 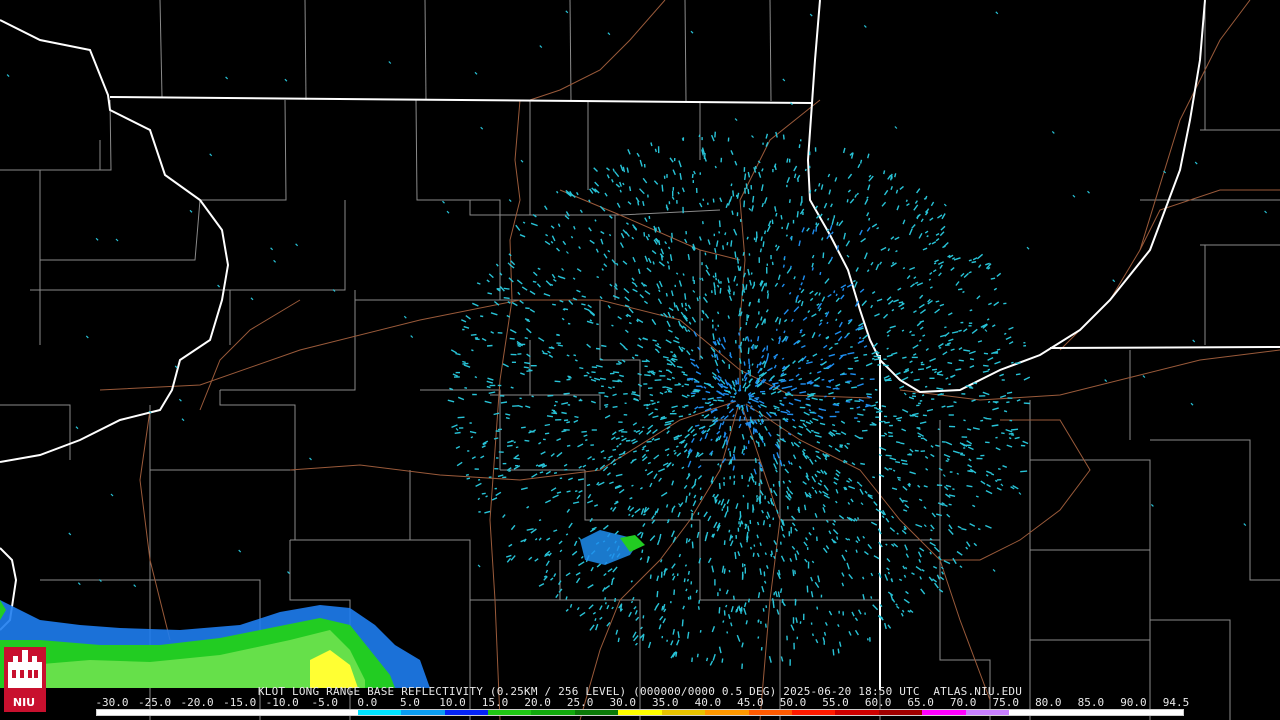 What do you see at coordinates (920, 702) in the screenshot?
I see `colorbar-label: 65.0` at bounding box center [920, 702].